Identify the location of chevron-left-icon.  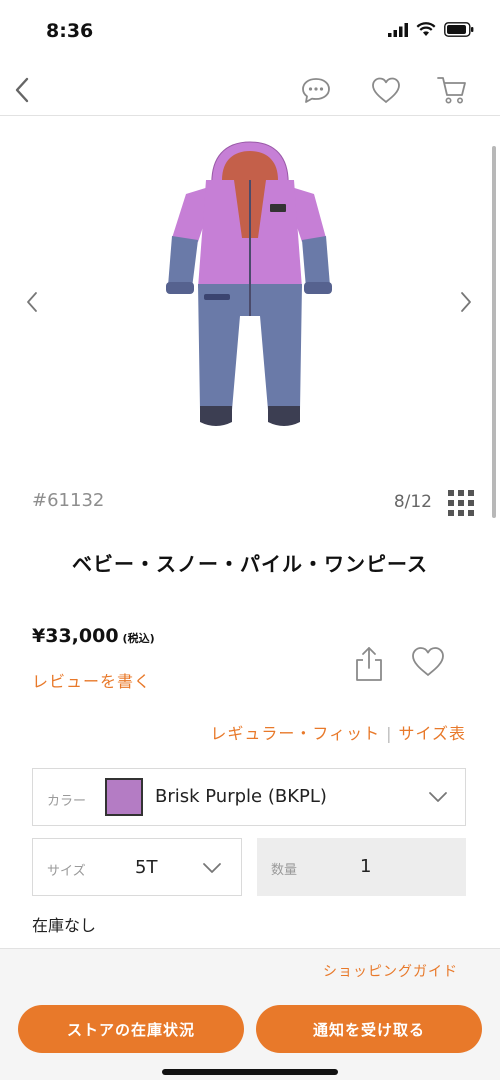
(32, 302).